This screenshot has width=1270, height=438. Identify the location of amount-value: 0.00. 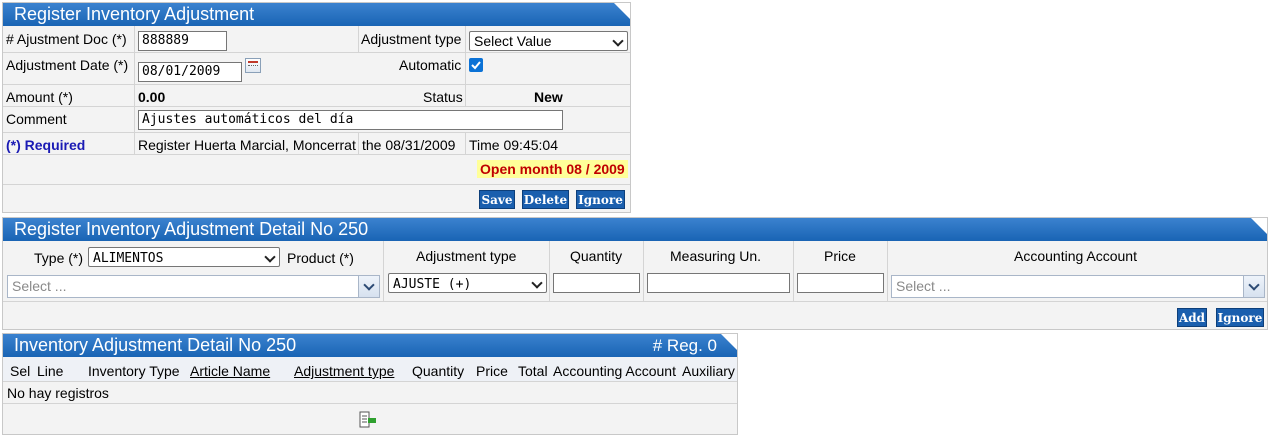
(152, 97).